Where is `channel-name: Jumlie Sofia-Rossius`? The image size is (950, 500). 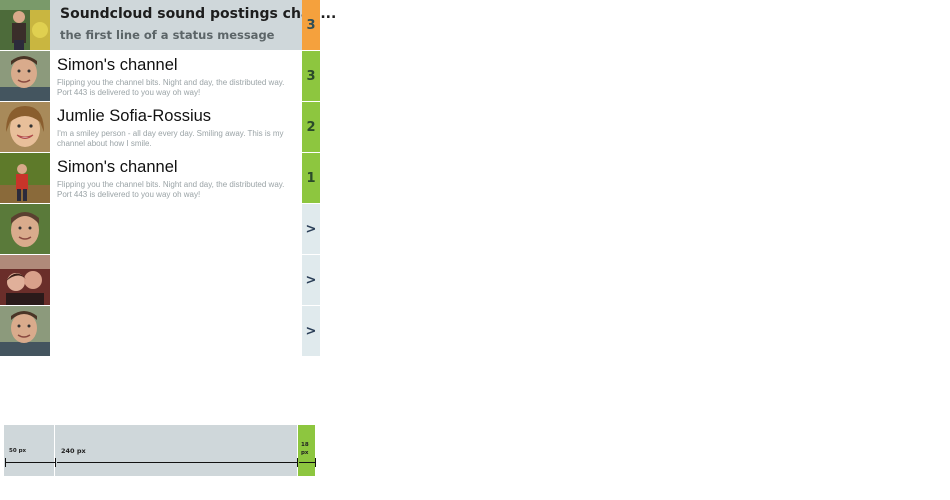
channel-name: Jumlie Sofia-Rossius is located at coordinates (134, 116).